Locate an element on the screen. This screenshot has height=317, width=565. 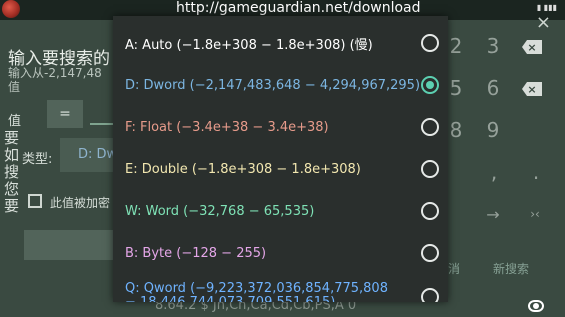
encrypted-checkbox is located at coordinates (35, 201).